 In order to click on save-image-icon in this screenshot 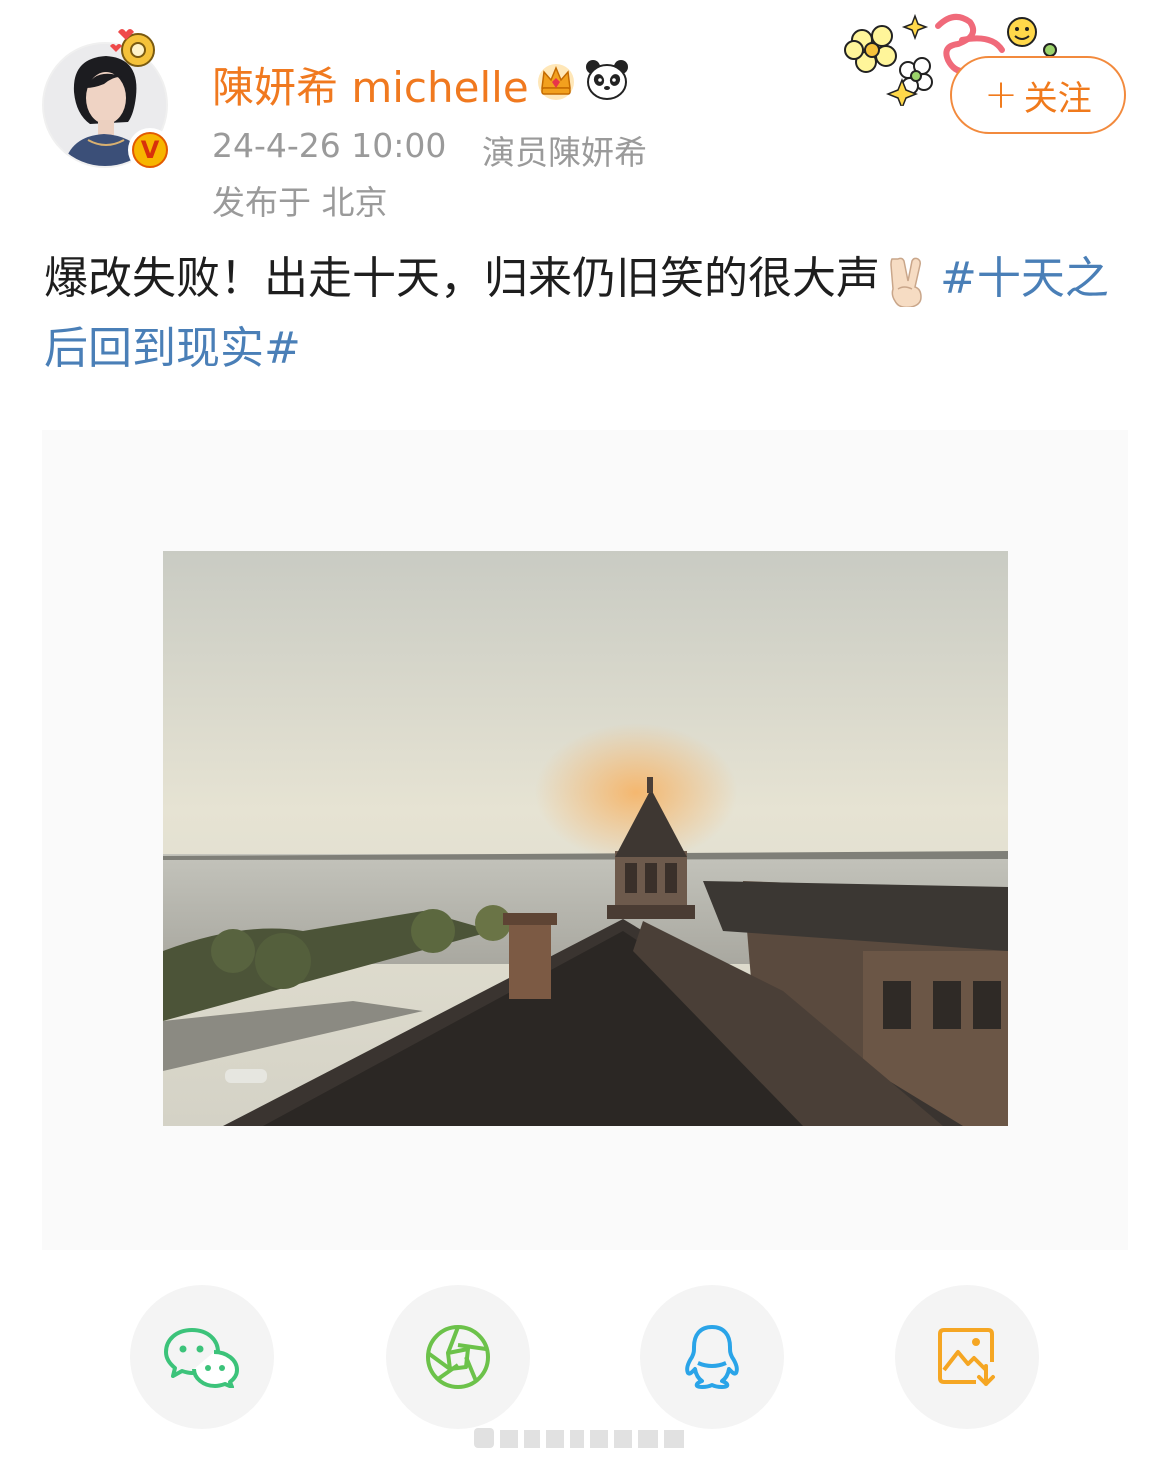, I will do `click(966, 1357)`.